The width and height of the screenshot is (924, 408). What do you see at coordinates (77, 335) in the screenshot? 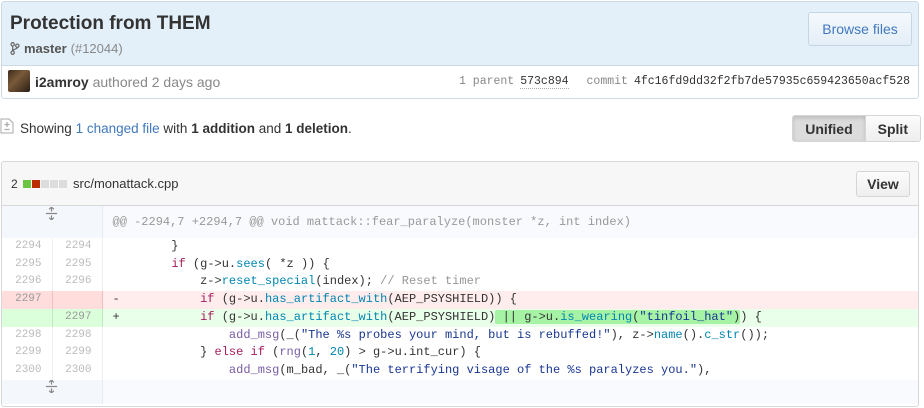
I see `new-line-number: 2298` at bounding box center [77, 335].